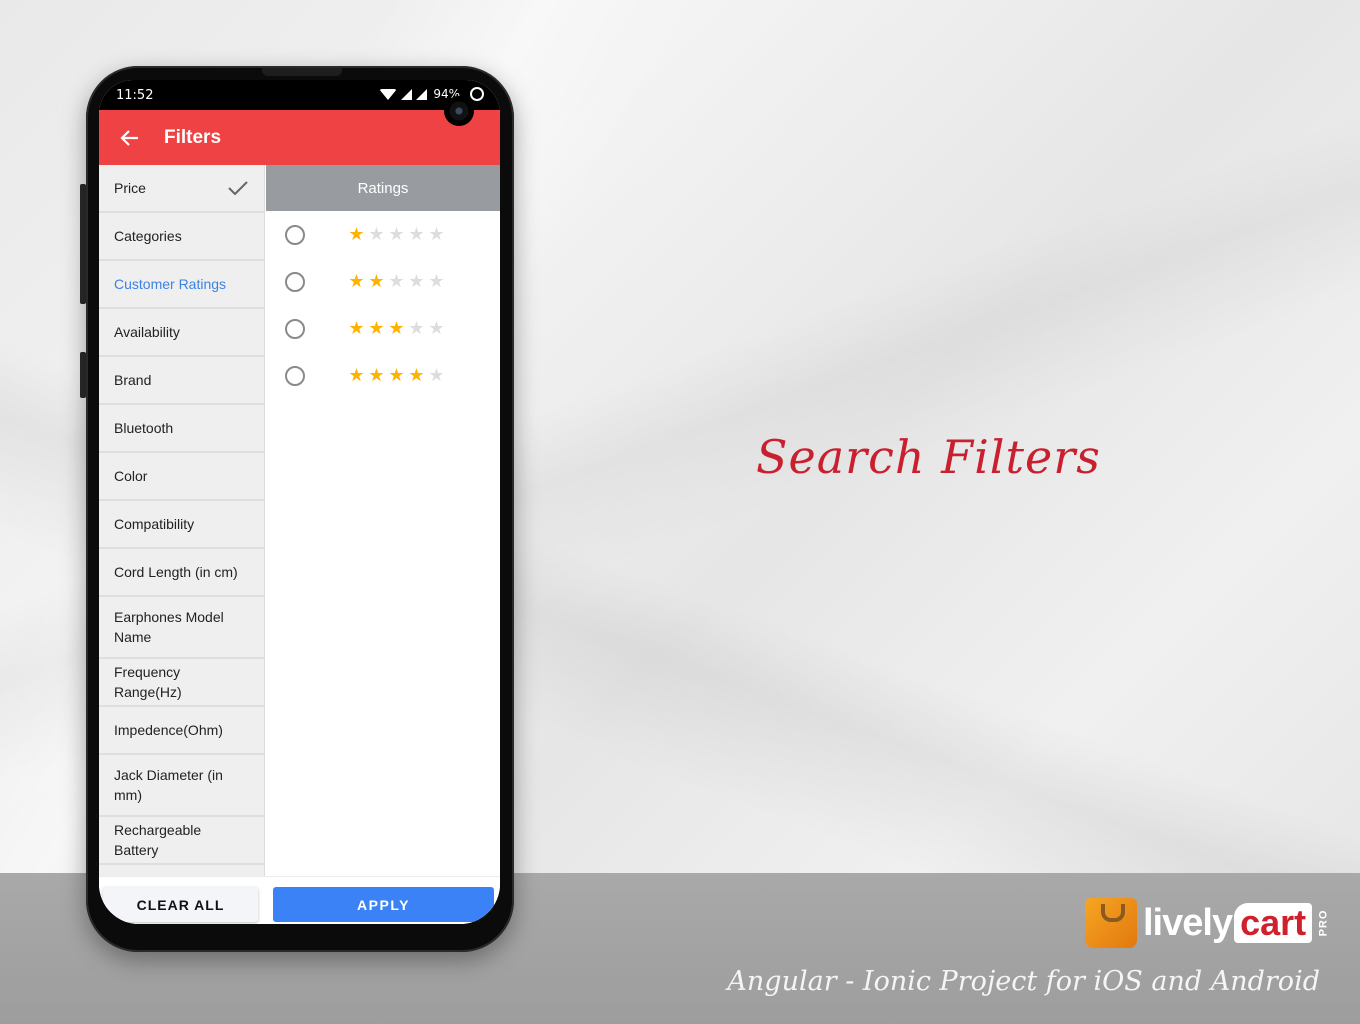 This screenshot has height=1024, width=1360. I want to click on filter-category-label: Categories, so click(148, 236).